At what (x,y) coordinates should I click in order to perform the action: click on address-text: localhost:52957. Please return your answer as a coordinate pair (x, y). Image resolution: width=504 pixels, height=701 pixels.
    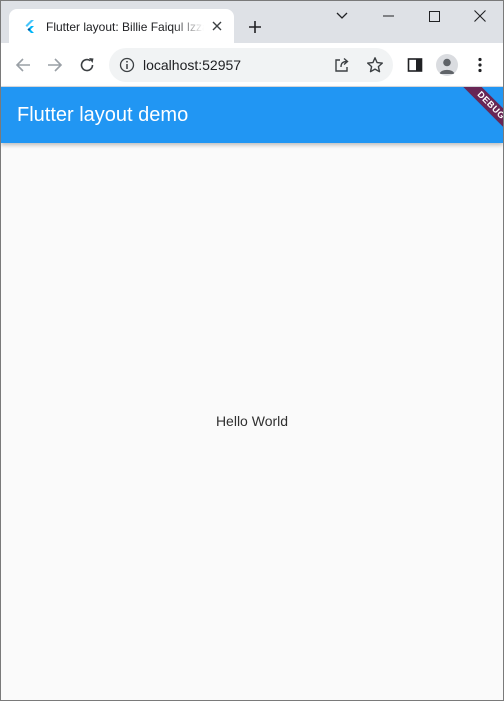
    Looking at the image, I should click on (192, 65).